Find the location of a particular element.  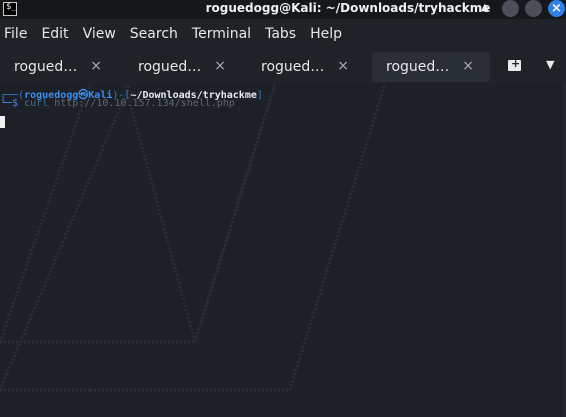

terminal-tab-2: rogued… × is located at coordinates (183, 67).